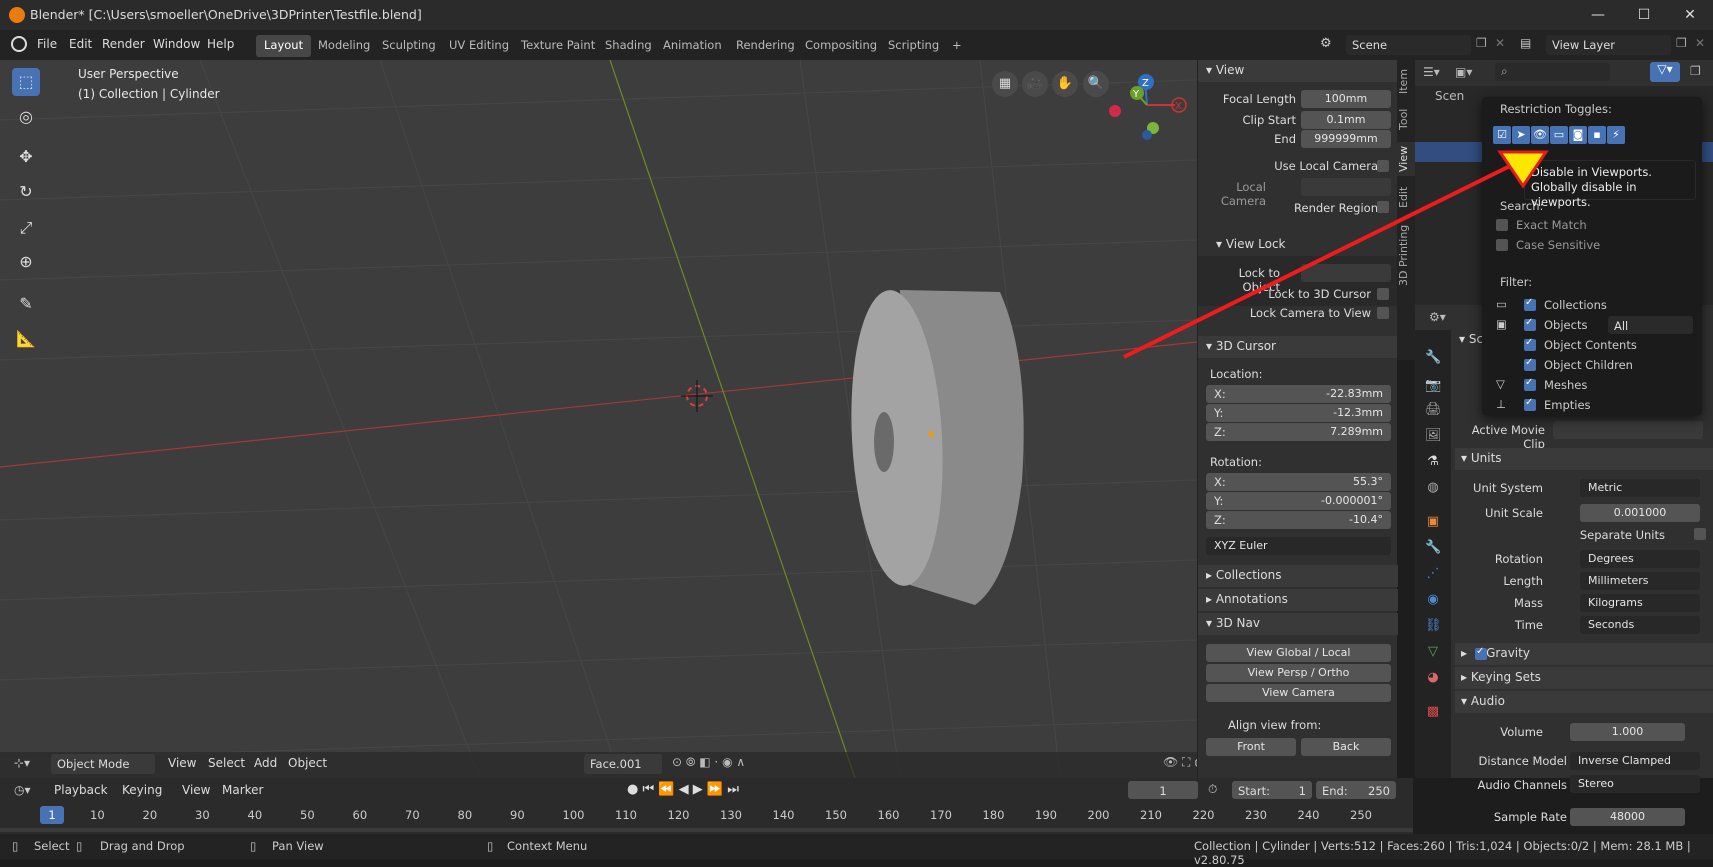  I want to click on status-select: Select, so click(52, 846).